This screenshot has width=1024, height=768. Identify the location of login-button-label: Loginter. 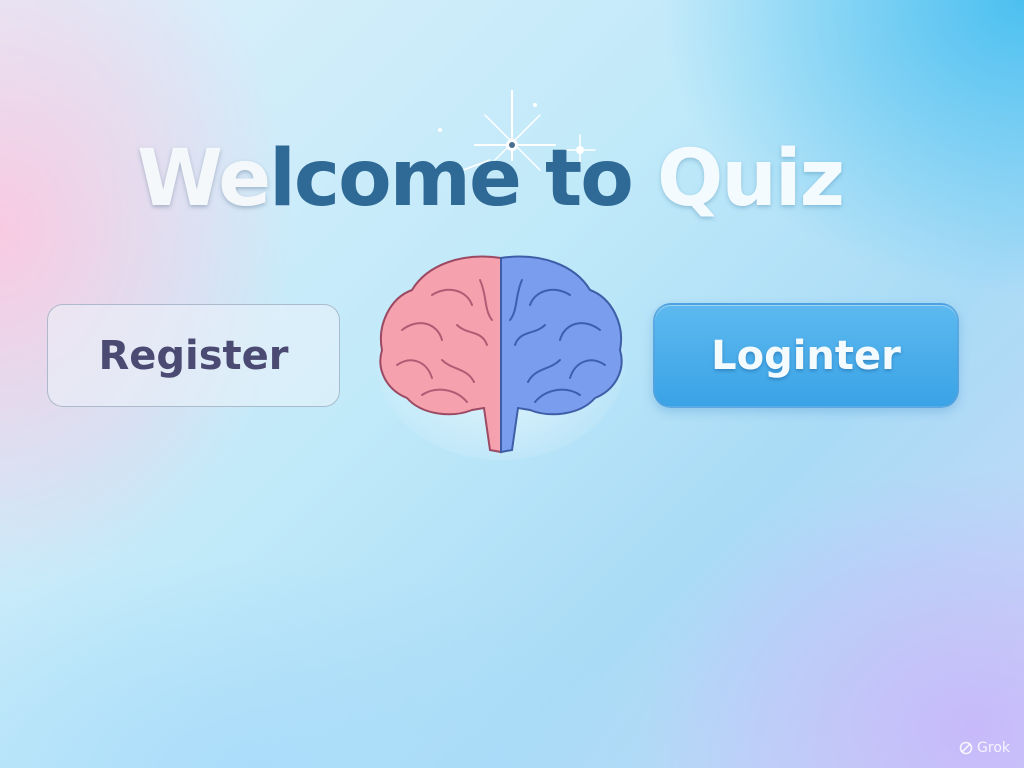
(806, 355).